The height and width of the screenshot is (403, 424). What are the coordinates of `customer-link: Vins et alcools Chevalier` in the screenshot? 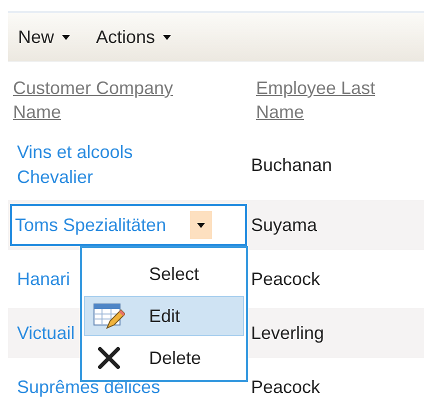 It's located at (104, 165).